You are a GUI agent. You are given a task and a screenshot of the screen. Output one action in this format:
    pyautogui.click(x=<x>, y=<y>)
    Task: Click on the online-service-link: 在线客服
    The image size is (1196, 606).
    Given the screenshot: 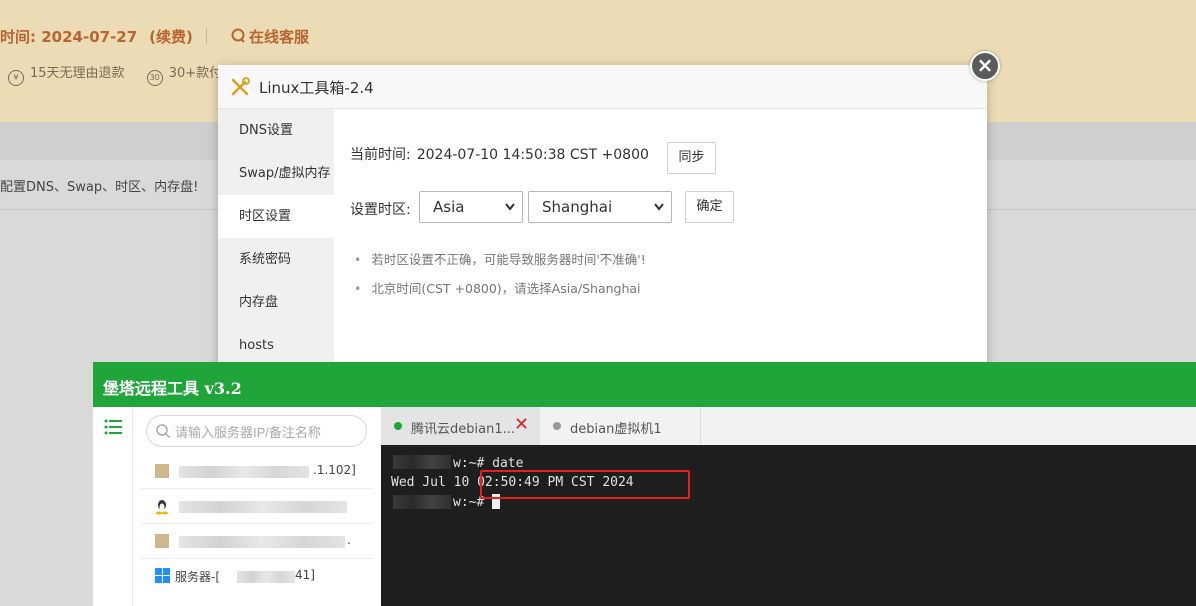 What is the action you would take?
    pyautogui.click(x=269, y=36)
    